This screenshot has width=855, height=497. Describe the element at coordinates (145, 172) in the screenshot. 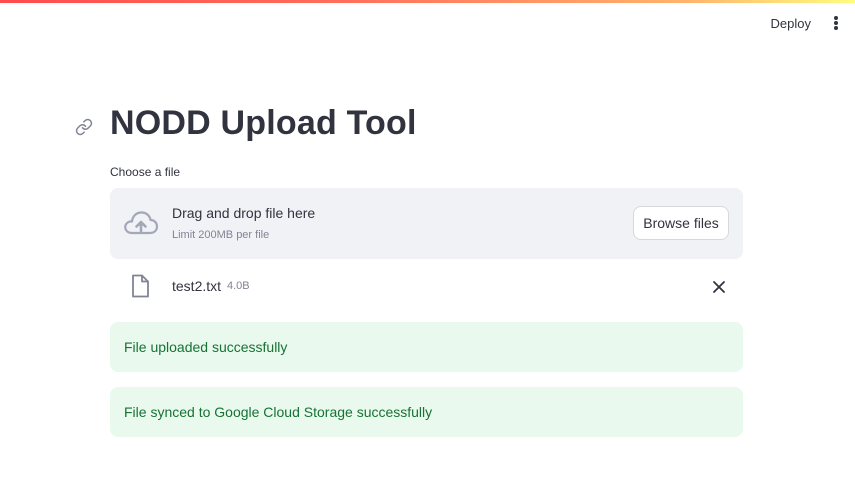

I see `file-uploader-label: Choose a file` at that location.